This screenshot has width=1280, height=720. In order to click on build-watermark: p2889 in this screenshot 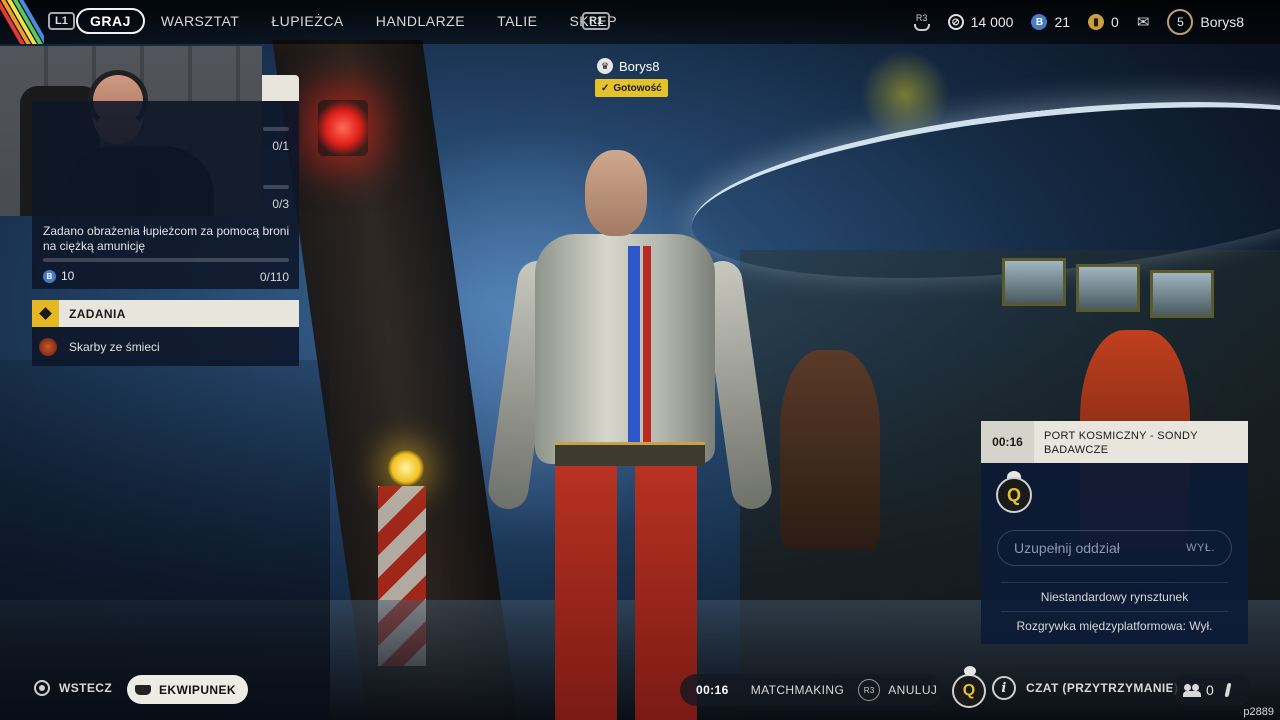, I will do `click(1258, 712)`.